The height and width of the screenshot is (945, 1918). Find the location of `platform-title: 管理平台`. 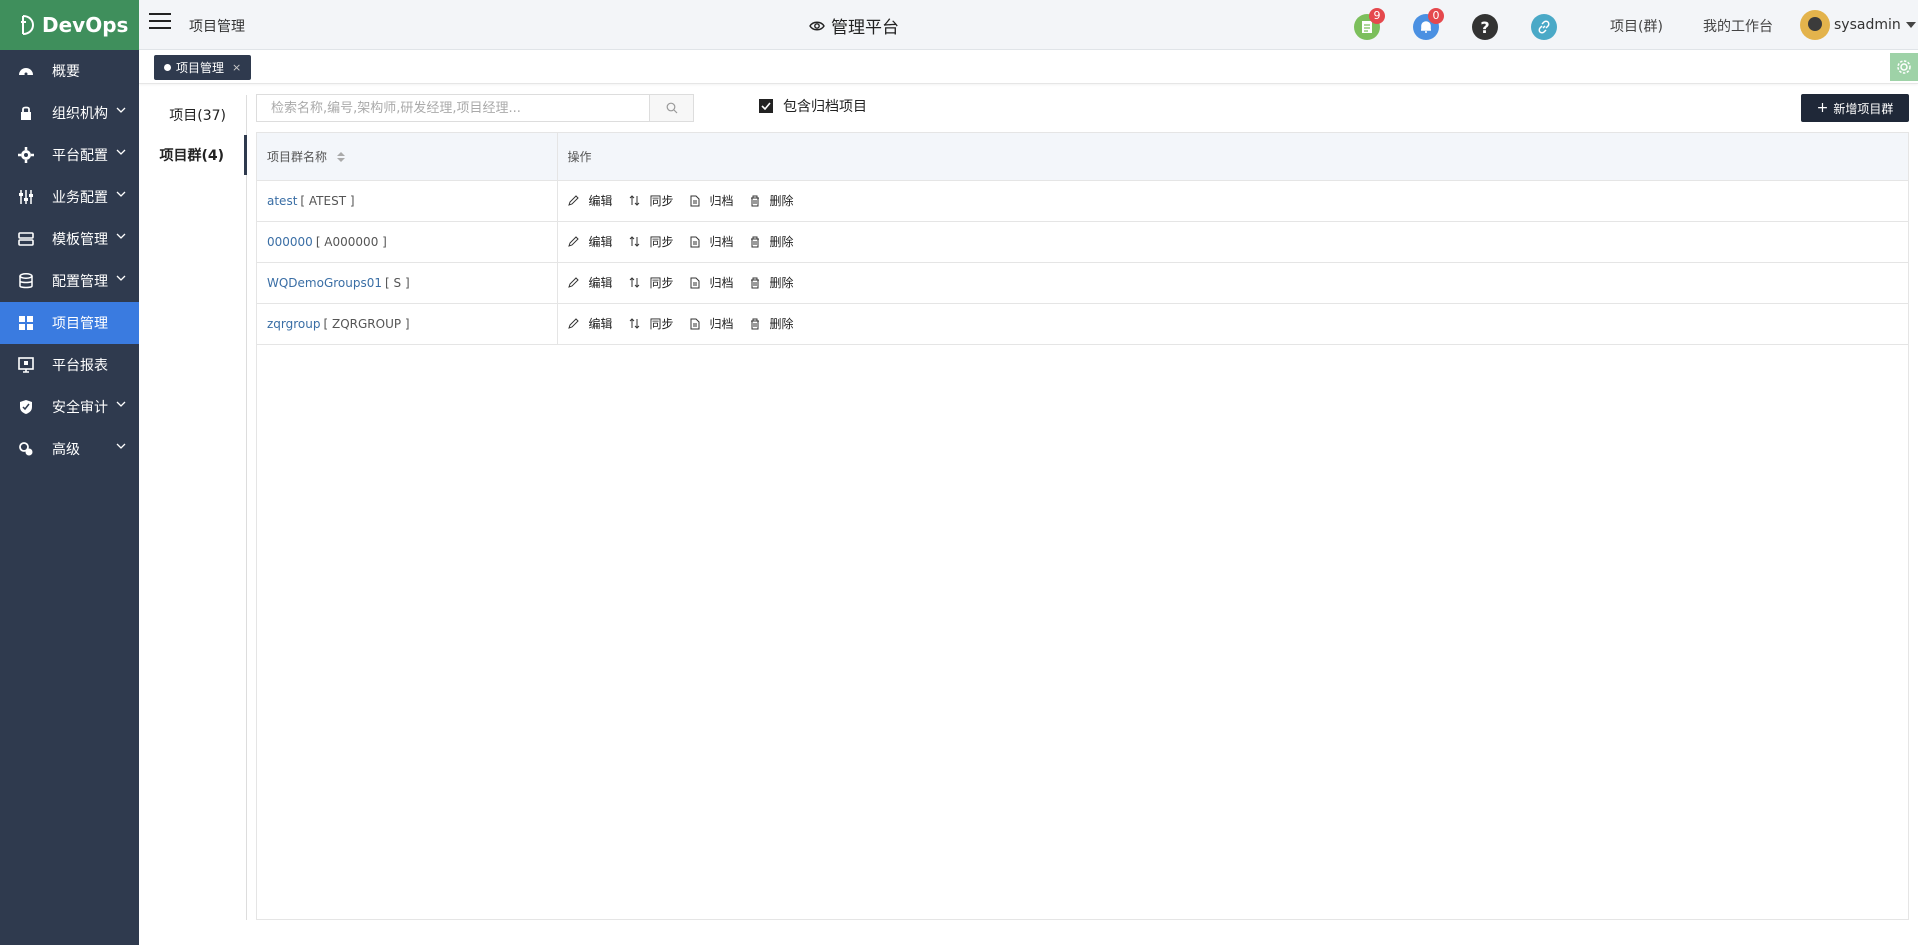

platform-title: 管理平台 is located at coordinates (854, 25).